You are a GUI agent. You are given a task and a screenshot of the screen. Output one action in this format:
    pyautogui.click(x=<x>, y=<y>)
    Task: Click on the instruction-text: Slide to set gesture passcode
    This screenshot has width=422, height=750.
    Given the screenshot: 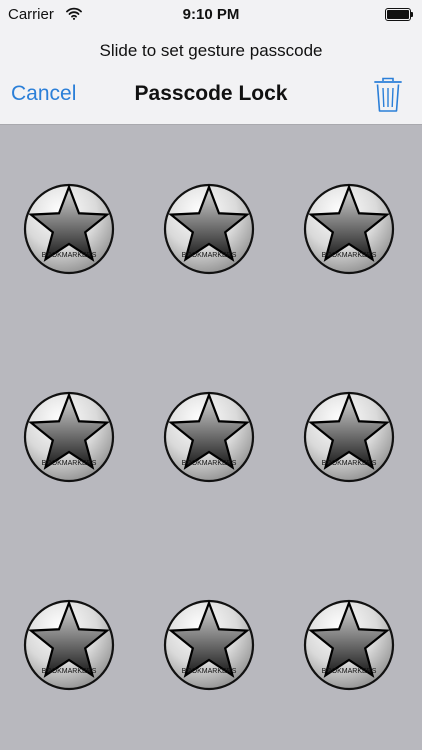 What is the action you would take?
    pyautogui.click(x=211, y=50)
    